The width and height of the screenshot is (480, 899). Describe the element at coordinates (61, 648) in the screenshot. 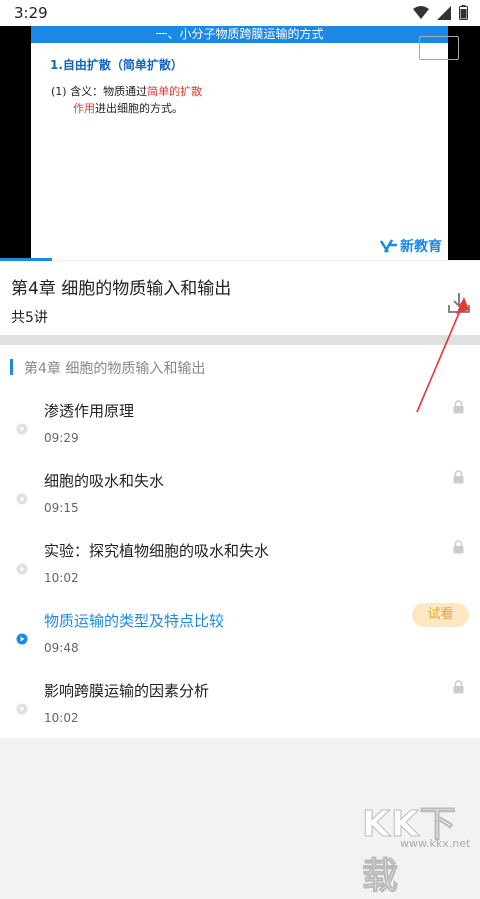

I see `lesson-duration: 09:48` at that location.